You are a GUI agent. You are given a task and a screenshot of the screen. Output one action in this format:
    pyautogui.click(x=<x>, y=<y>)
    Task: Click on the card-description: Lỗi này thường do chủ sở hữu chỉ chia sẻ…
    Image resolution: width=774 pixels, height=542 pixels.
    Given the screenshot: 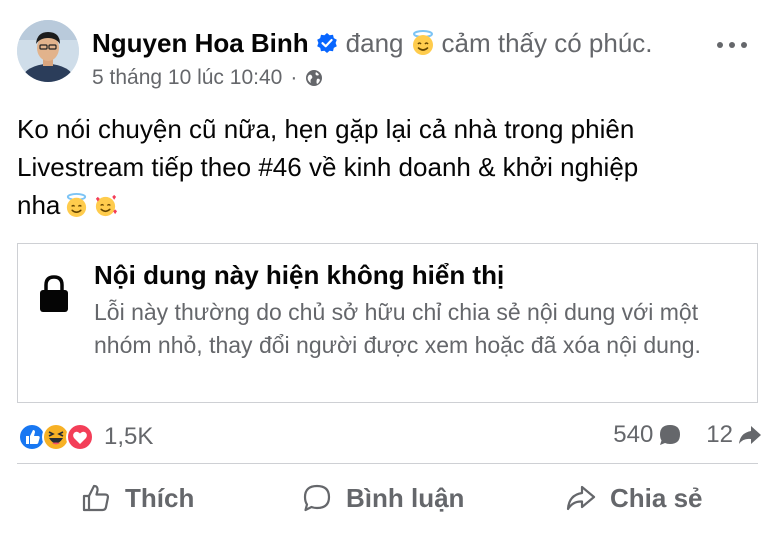 What is the action you would take?
    pyautogui.click(x=397, y=328)
    